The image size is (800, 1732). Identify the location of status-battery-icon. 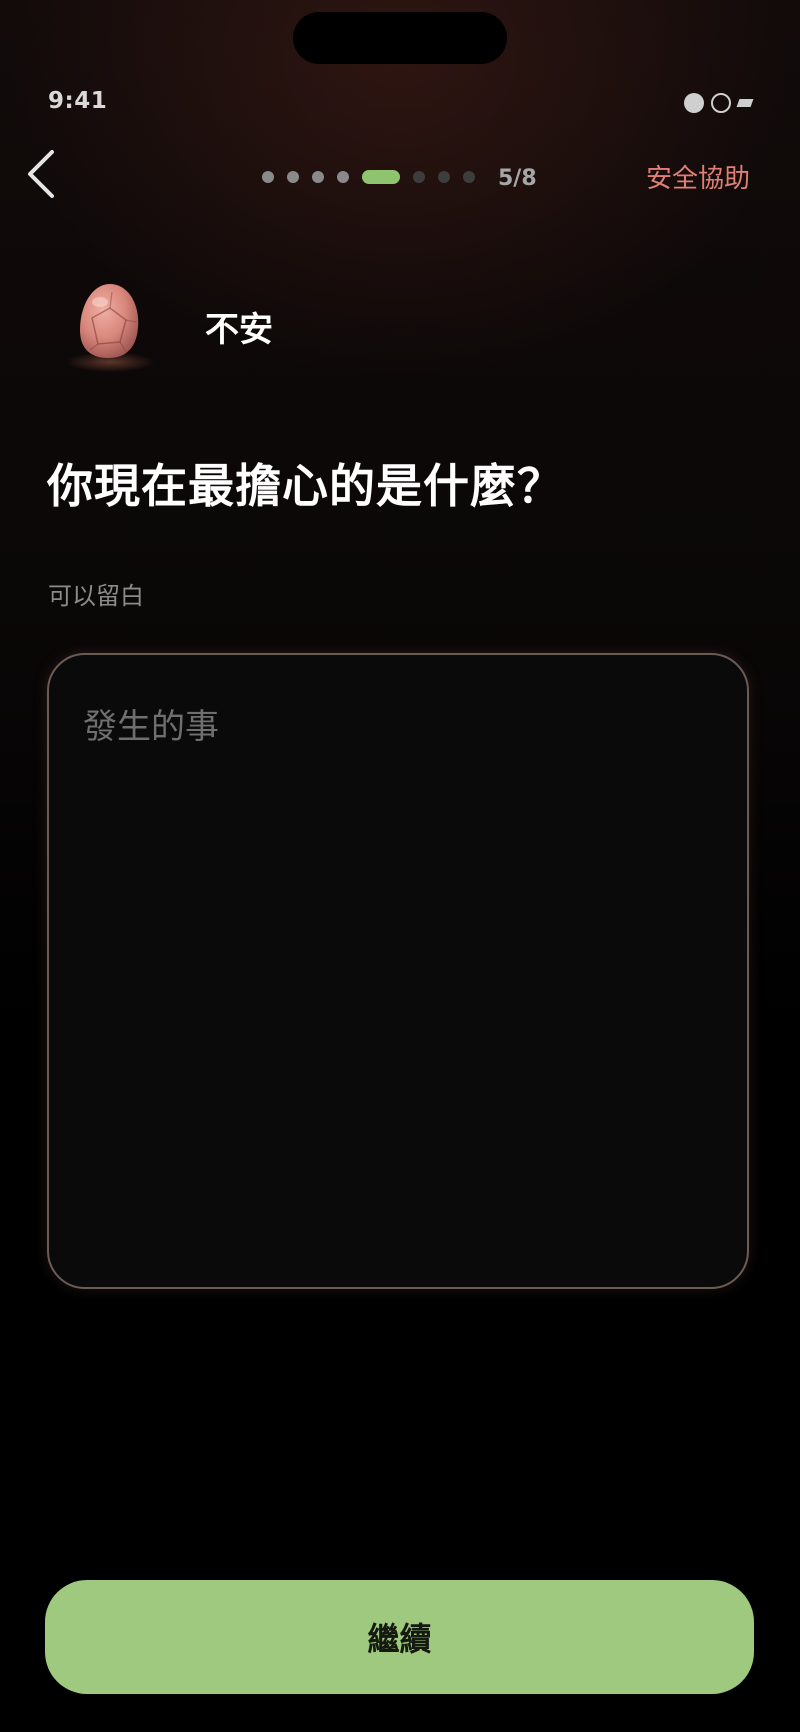
(745, 103).